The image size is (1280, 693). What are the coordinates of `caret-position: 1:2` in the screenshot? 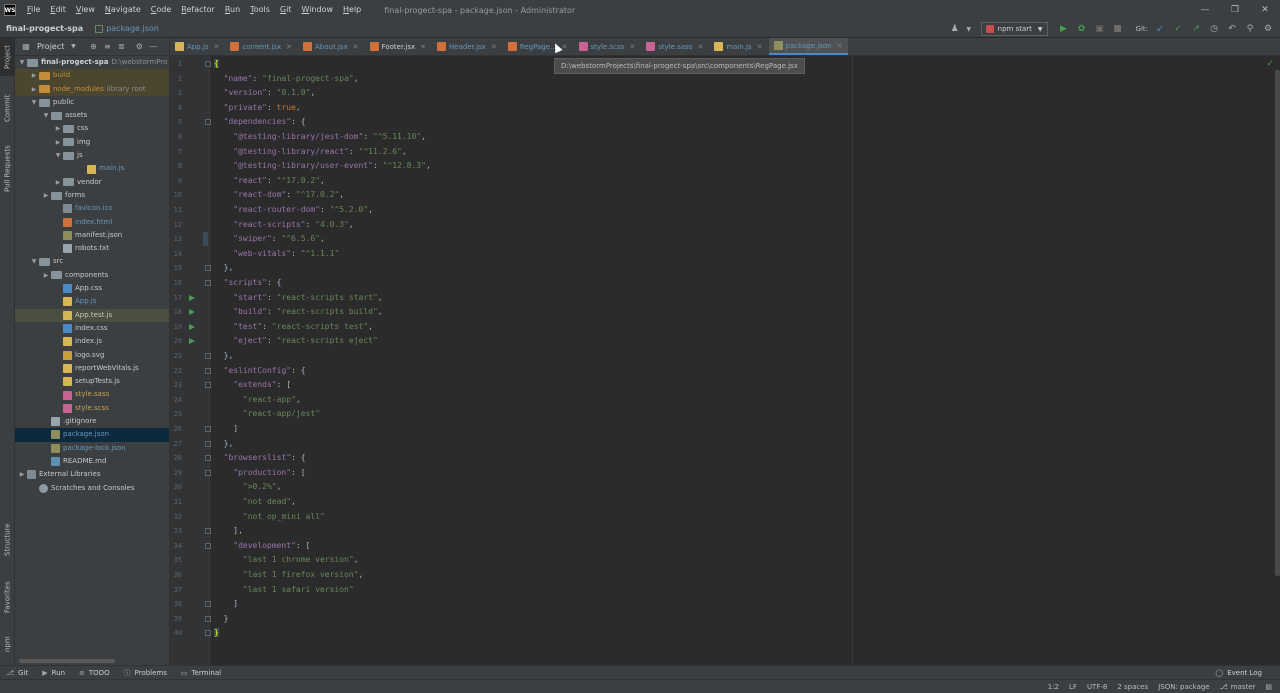 It's located at (1053, 687).